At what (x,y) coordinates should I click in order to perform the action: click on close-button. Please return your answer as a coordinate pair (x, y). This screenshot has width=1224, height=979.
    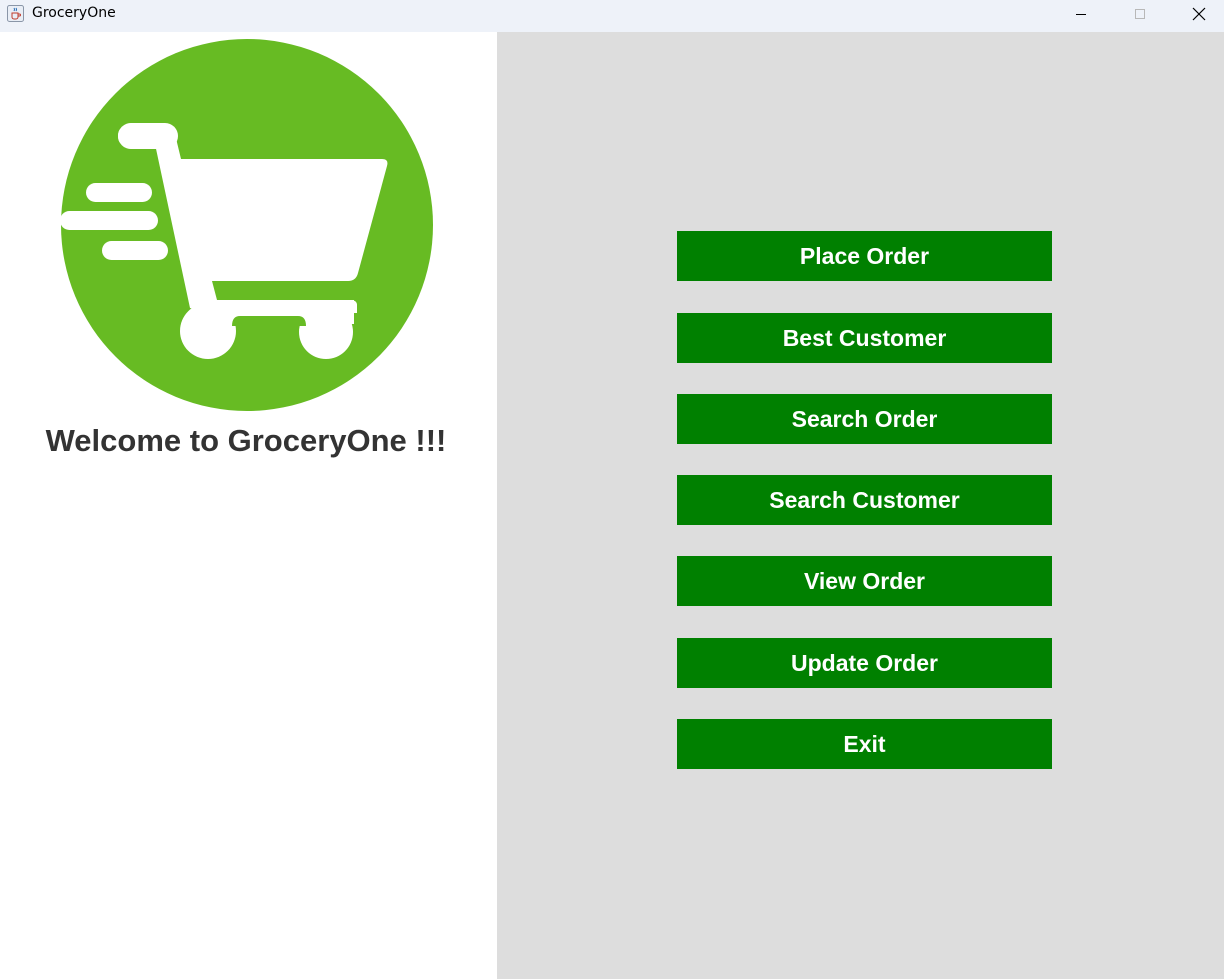
    Looking at the image, I should click on (1197, 14).